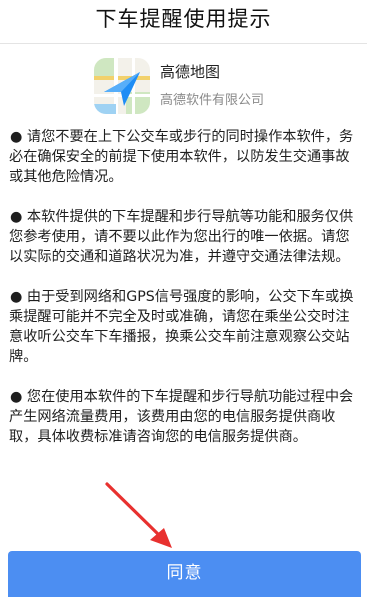  What do you see at coordinates (122, 86) in the screenshot?
I see `amap-logo-icon` at bounding box center [122, 86].